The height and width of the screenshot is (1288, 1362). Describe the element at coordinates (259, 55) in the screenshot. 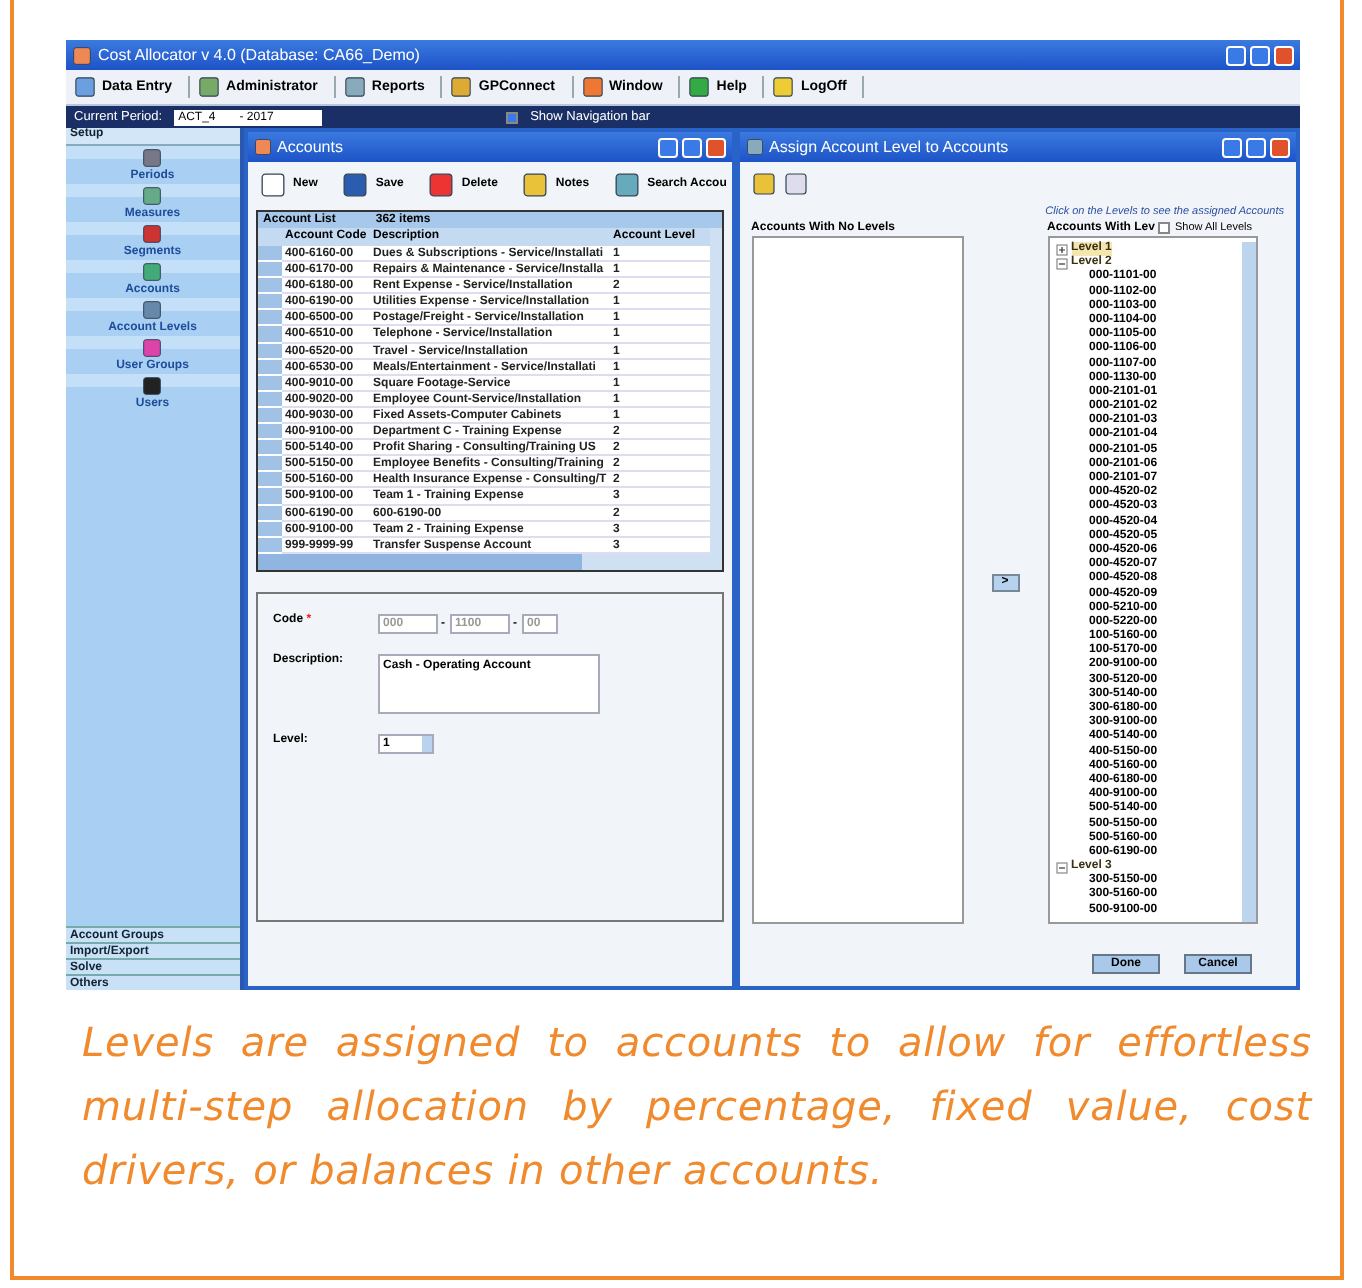

I see `window-title: Cost Allocator v 4.0 (Database: CA66_Demo)` at that location.